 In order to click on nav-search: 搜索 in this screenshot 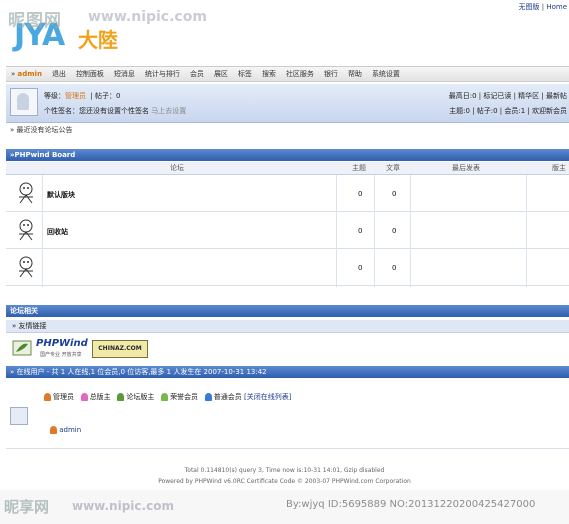, I will do `click(269, 74)`.